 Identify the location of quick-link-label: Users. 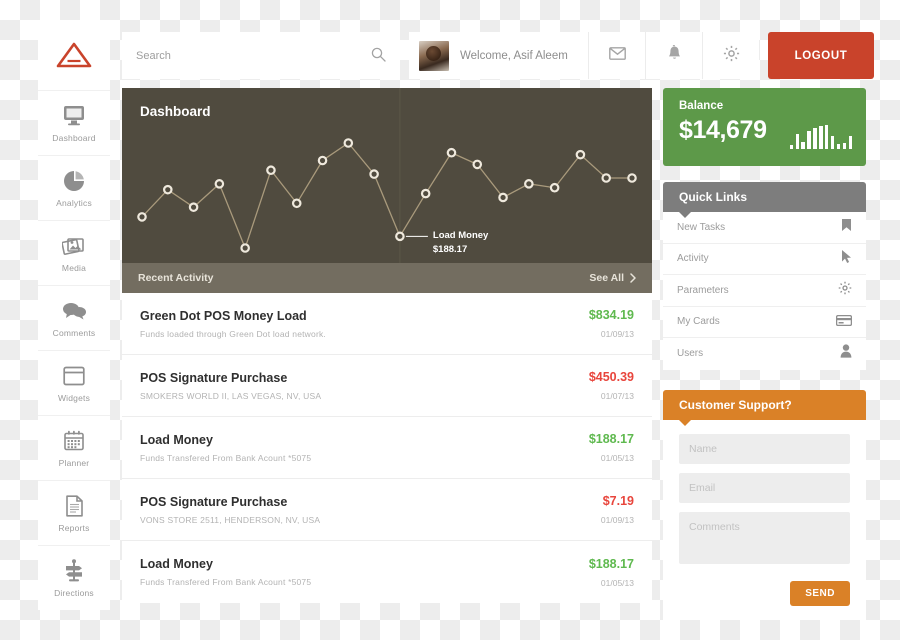
(690, 354).